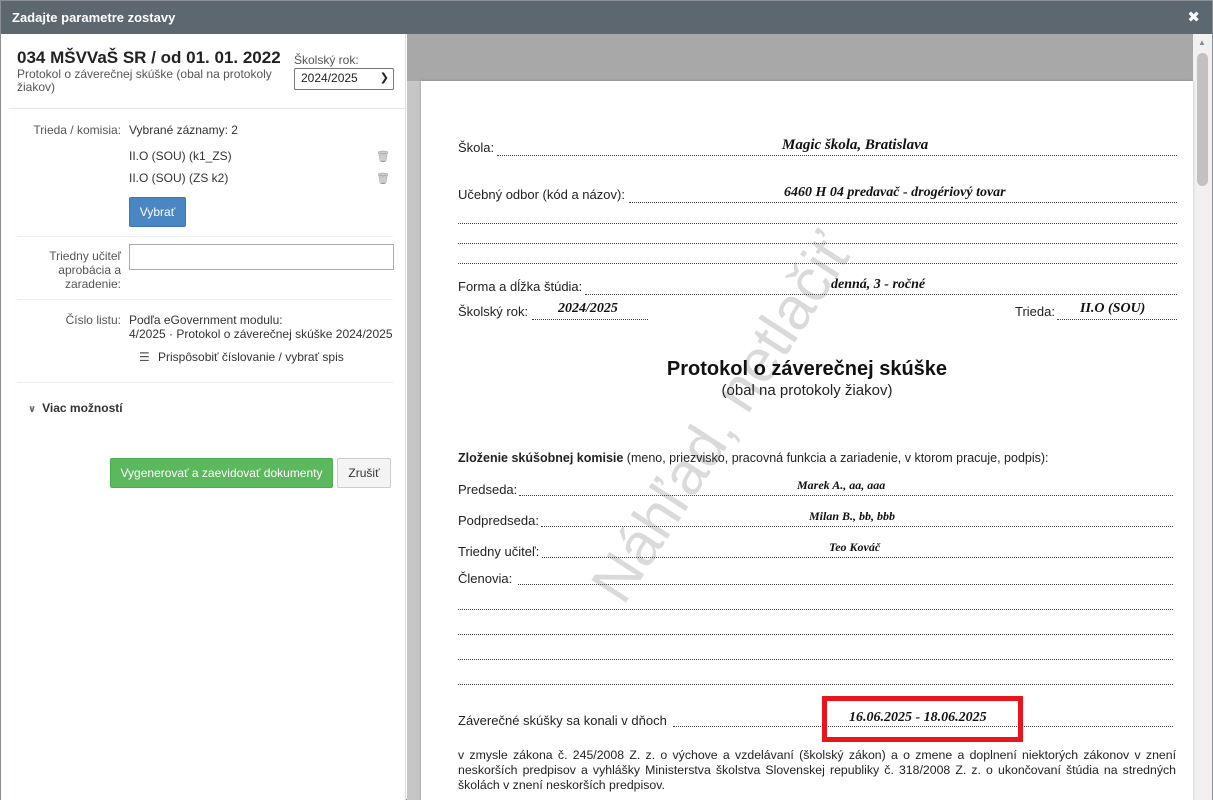  I want to click on record-item-2: II.O (SOU) (ZS k2), so click(179, 178).